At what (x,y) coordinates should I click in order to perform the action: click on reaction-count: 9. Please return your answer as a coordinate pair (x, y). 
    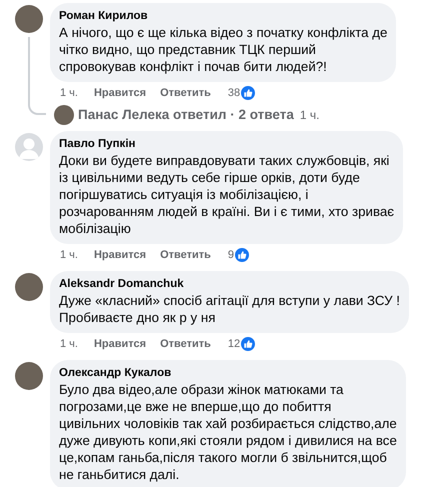
    Looking at the image, I should click on (231, 255).